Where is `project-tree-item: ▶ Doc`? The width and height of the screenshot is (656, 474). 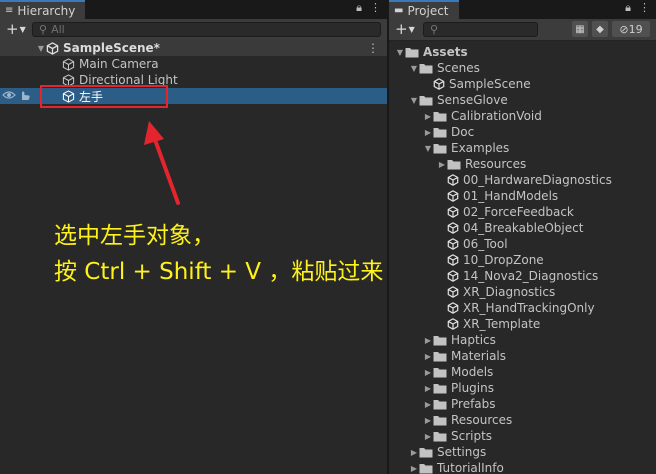
project-tree-item: ▶ Doc is located at coordinates (522, 132).